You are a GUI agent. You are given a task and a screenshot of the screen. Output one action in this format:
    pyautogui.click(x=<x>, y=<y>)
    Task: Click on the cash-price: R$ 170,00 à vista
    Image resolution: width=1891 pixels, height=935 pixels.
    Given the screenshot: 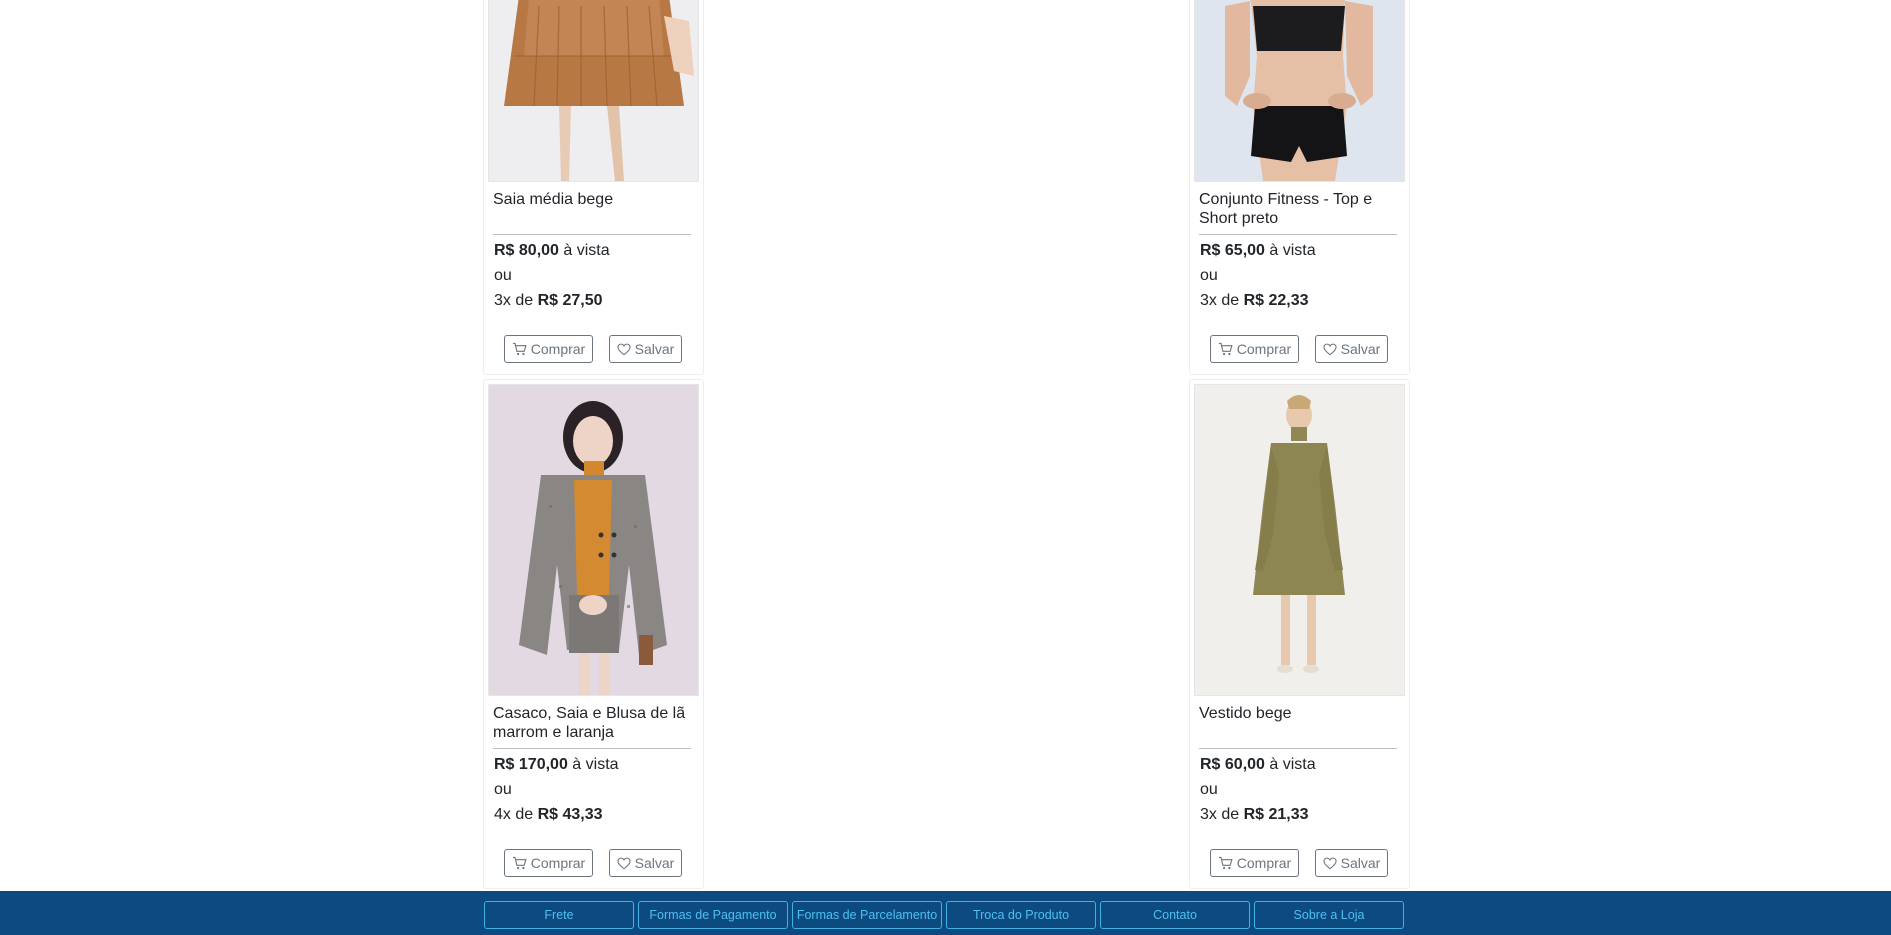 What is the action you would take?
    pyautogui.click(x=556, y=765)
    